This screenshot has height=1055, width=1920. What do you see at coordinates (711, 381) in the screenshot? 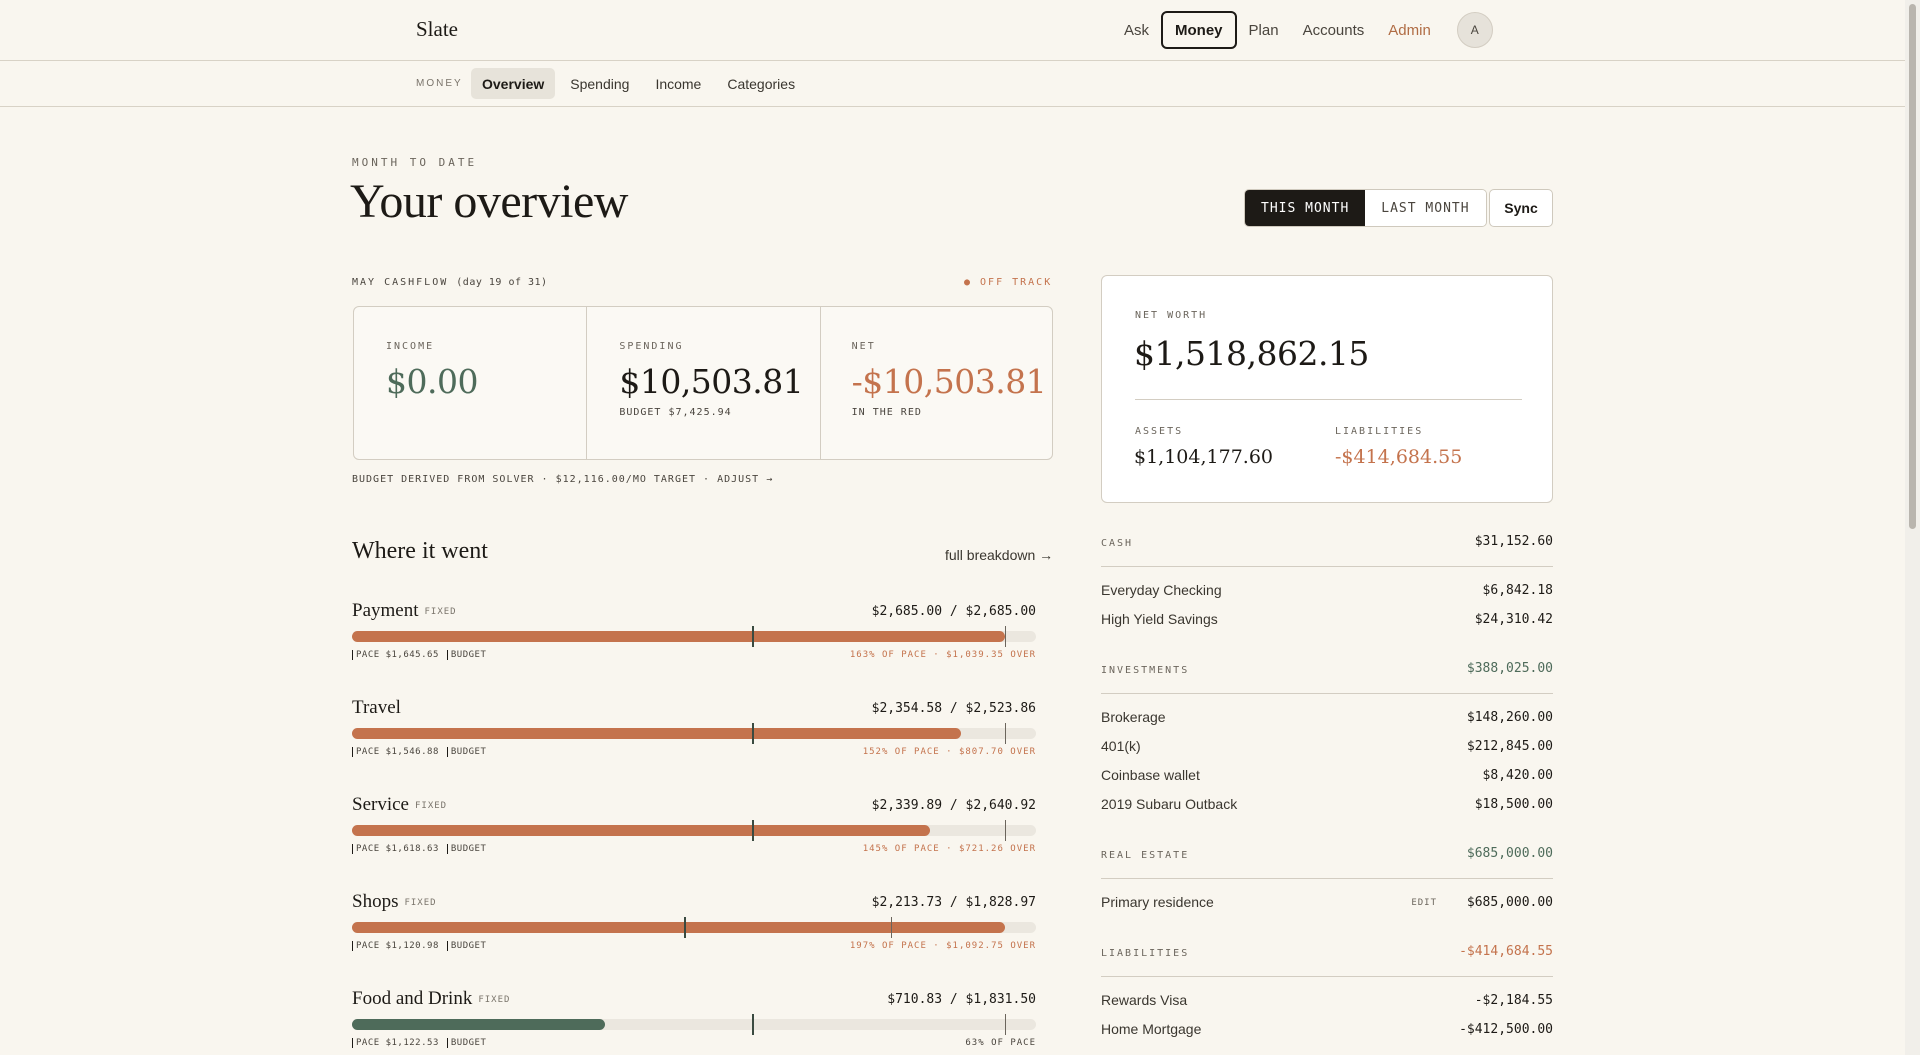
I see `spending-value: $10,503.81` at bounding box center [711, 381].